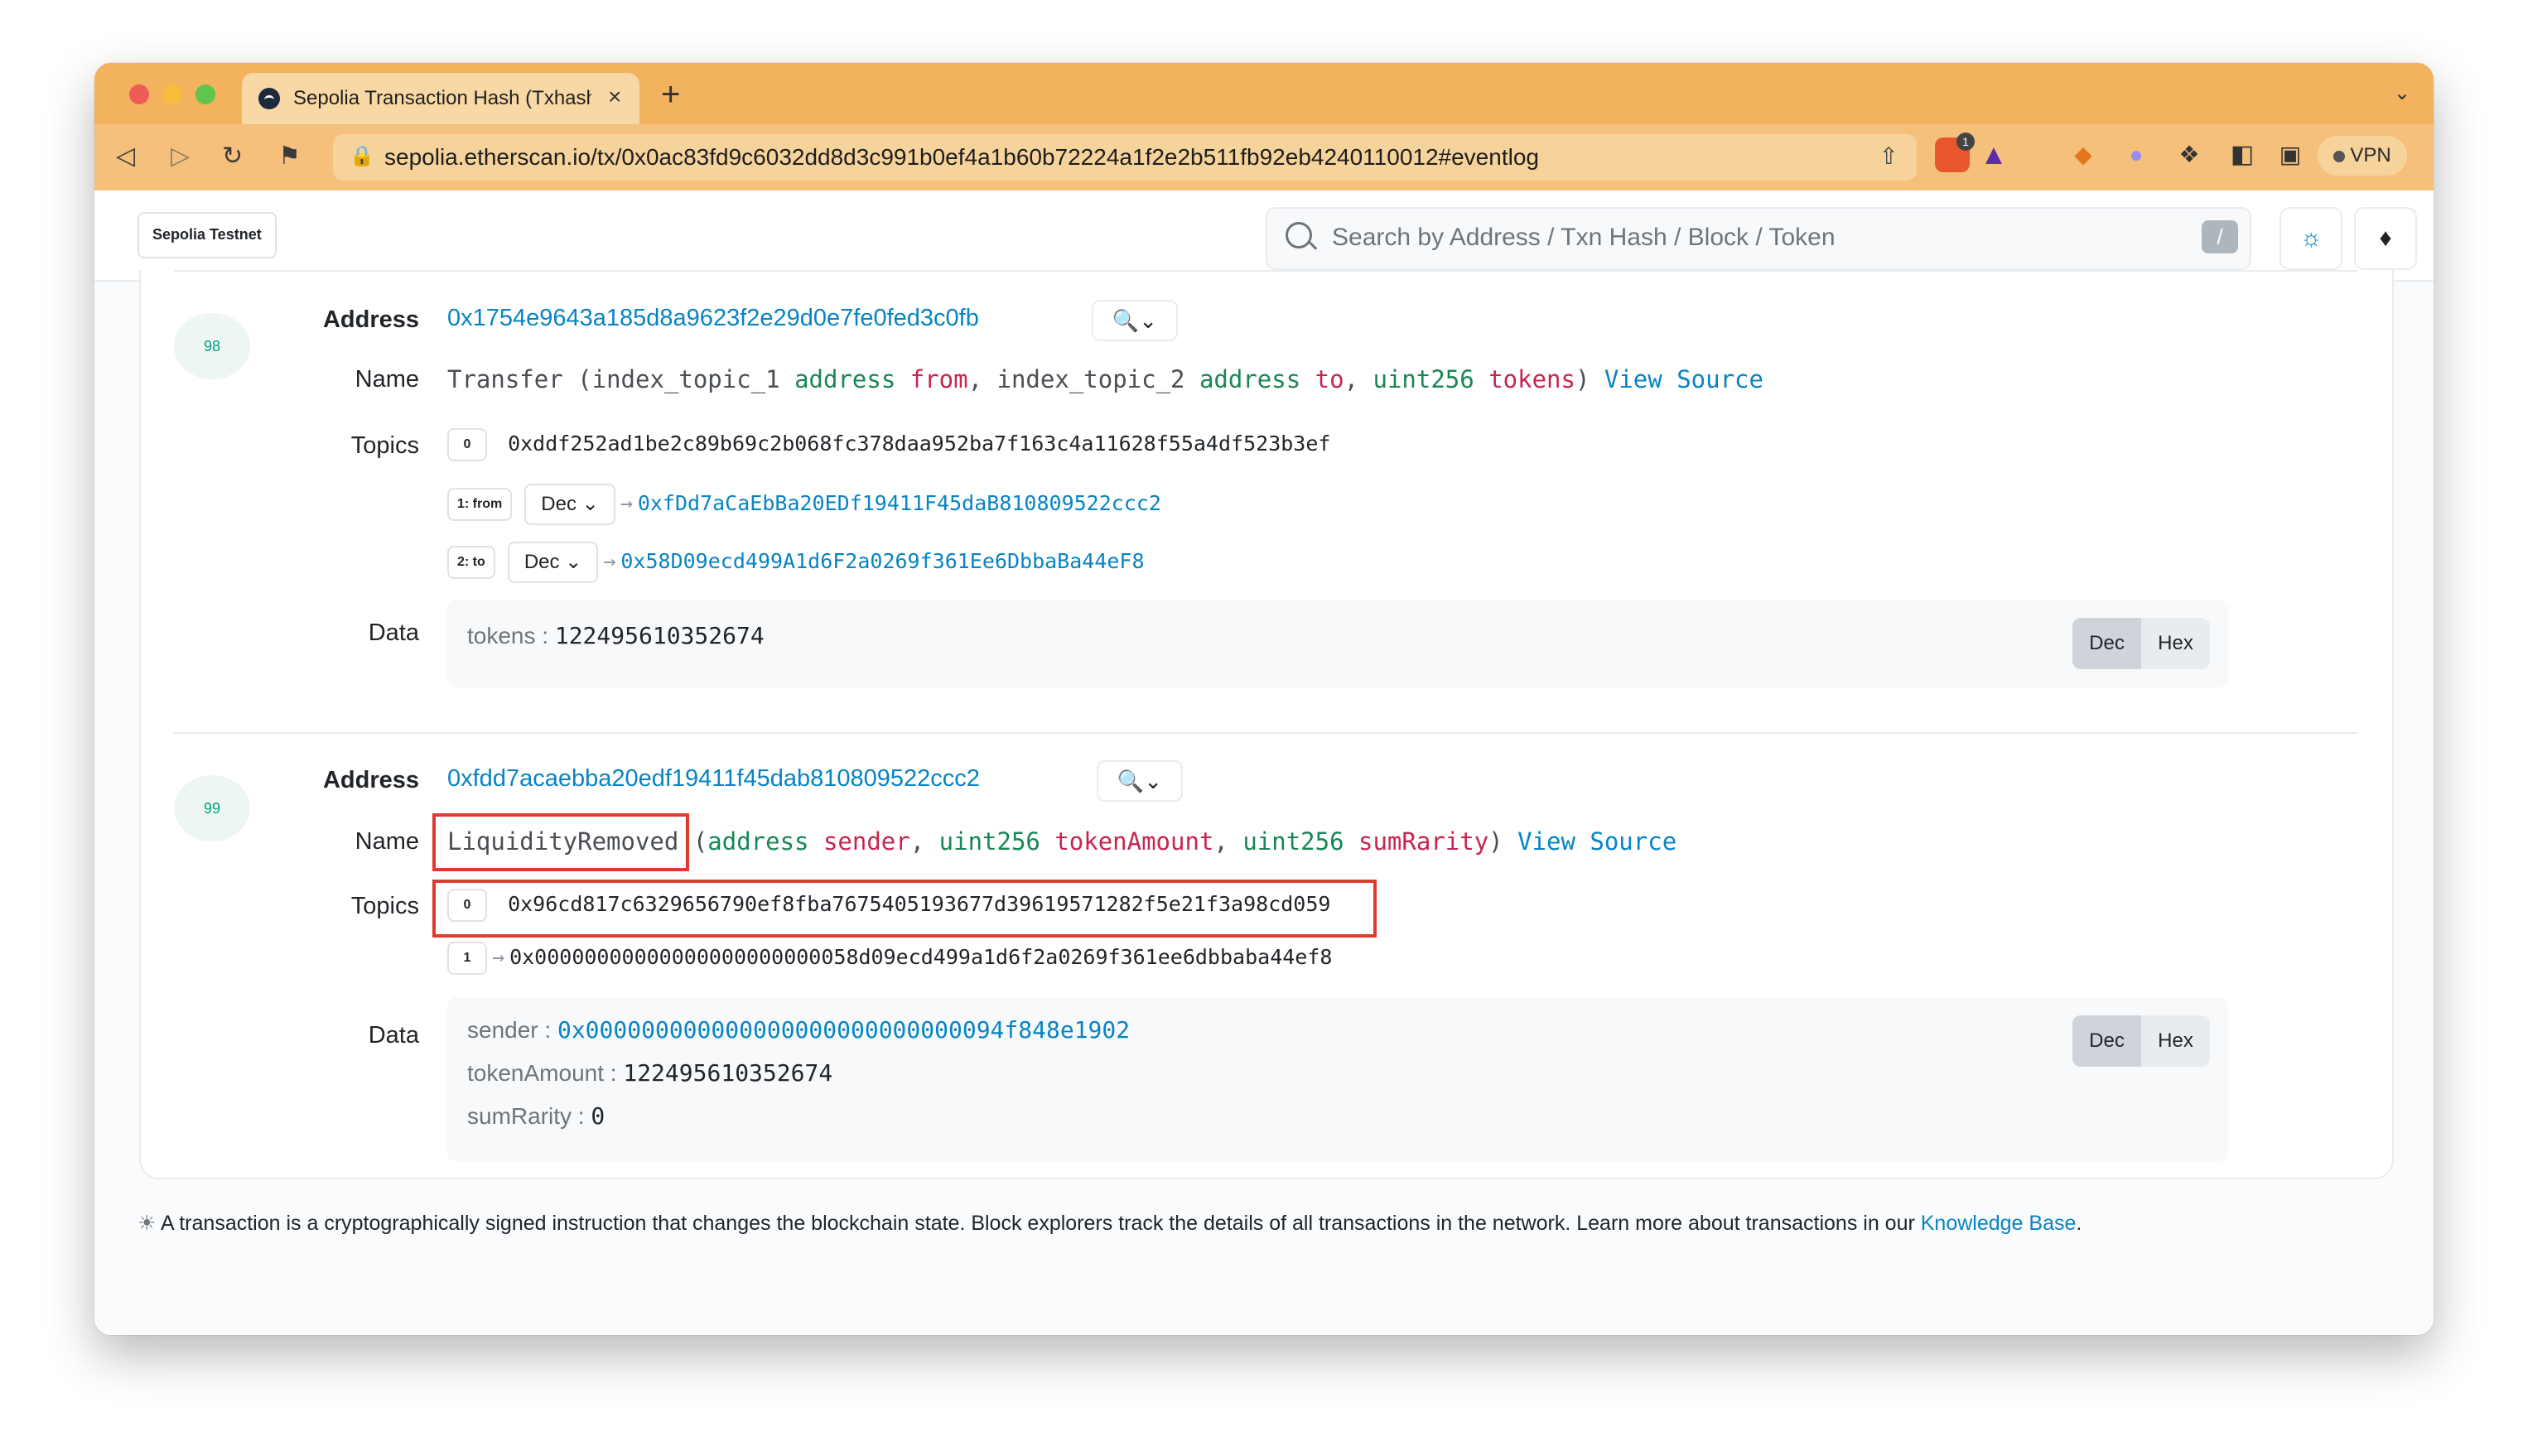  I want to click on ethereum-network-icon: ♦, so click(2385, 238).